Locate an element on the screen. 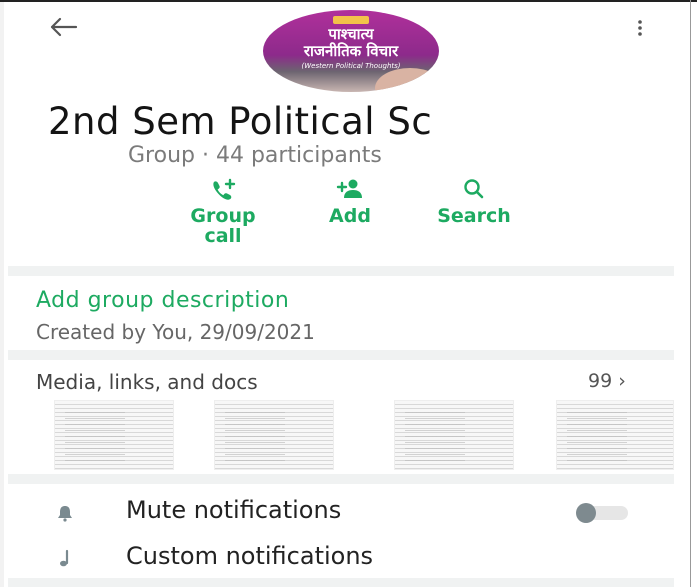  more-vertical-icon is located at coordinates (640, 28).